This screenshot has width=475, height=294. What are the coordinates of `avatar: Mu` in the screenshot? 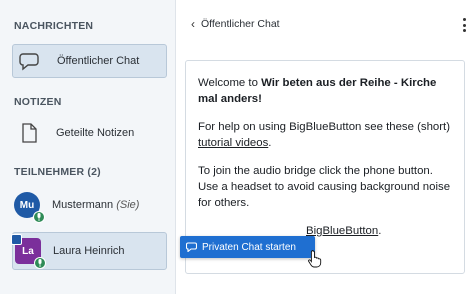 It's located at (29, 207).